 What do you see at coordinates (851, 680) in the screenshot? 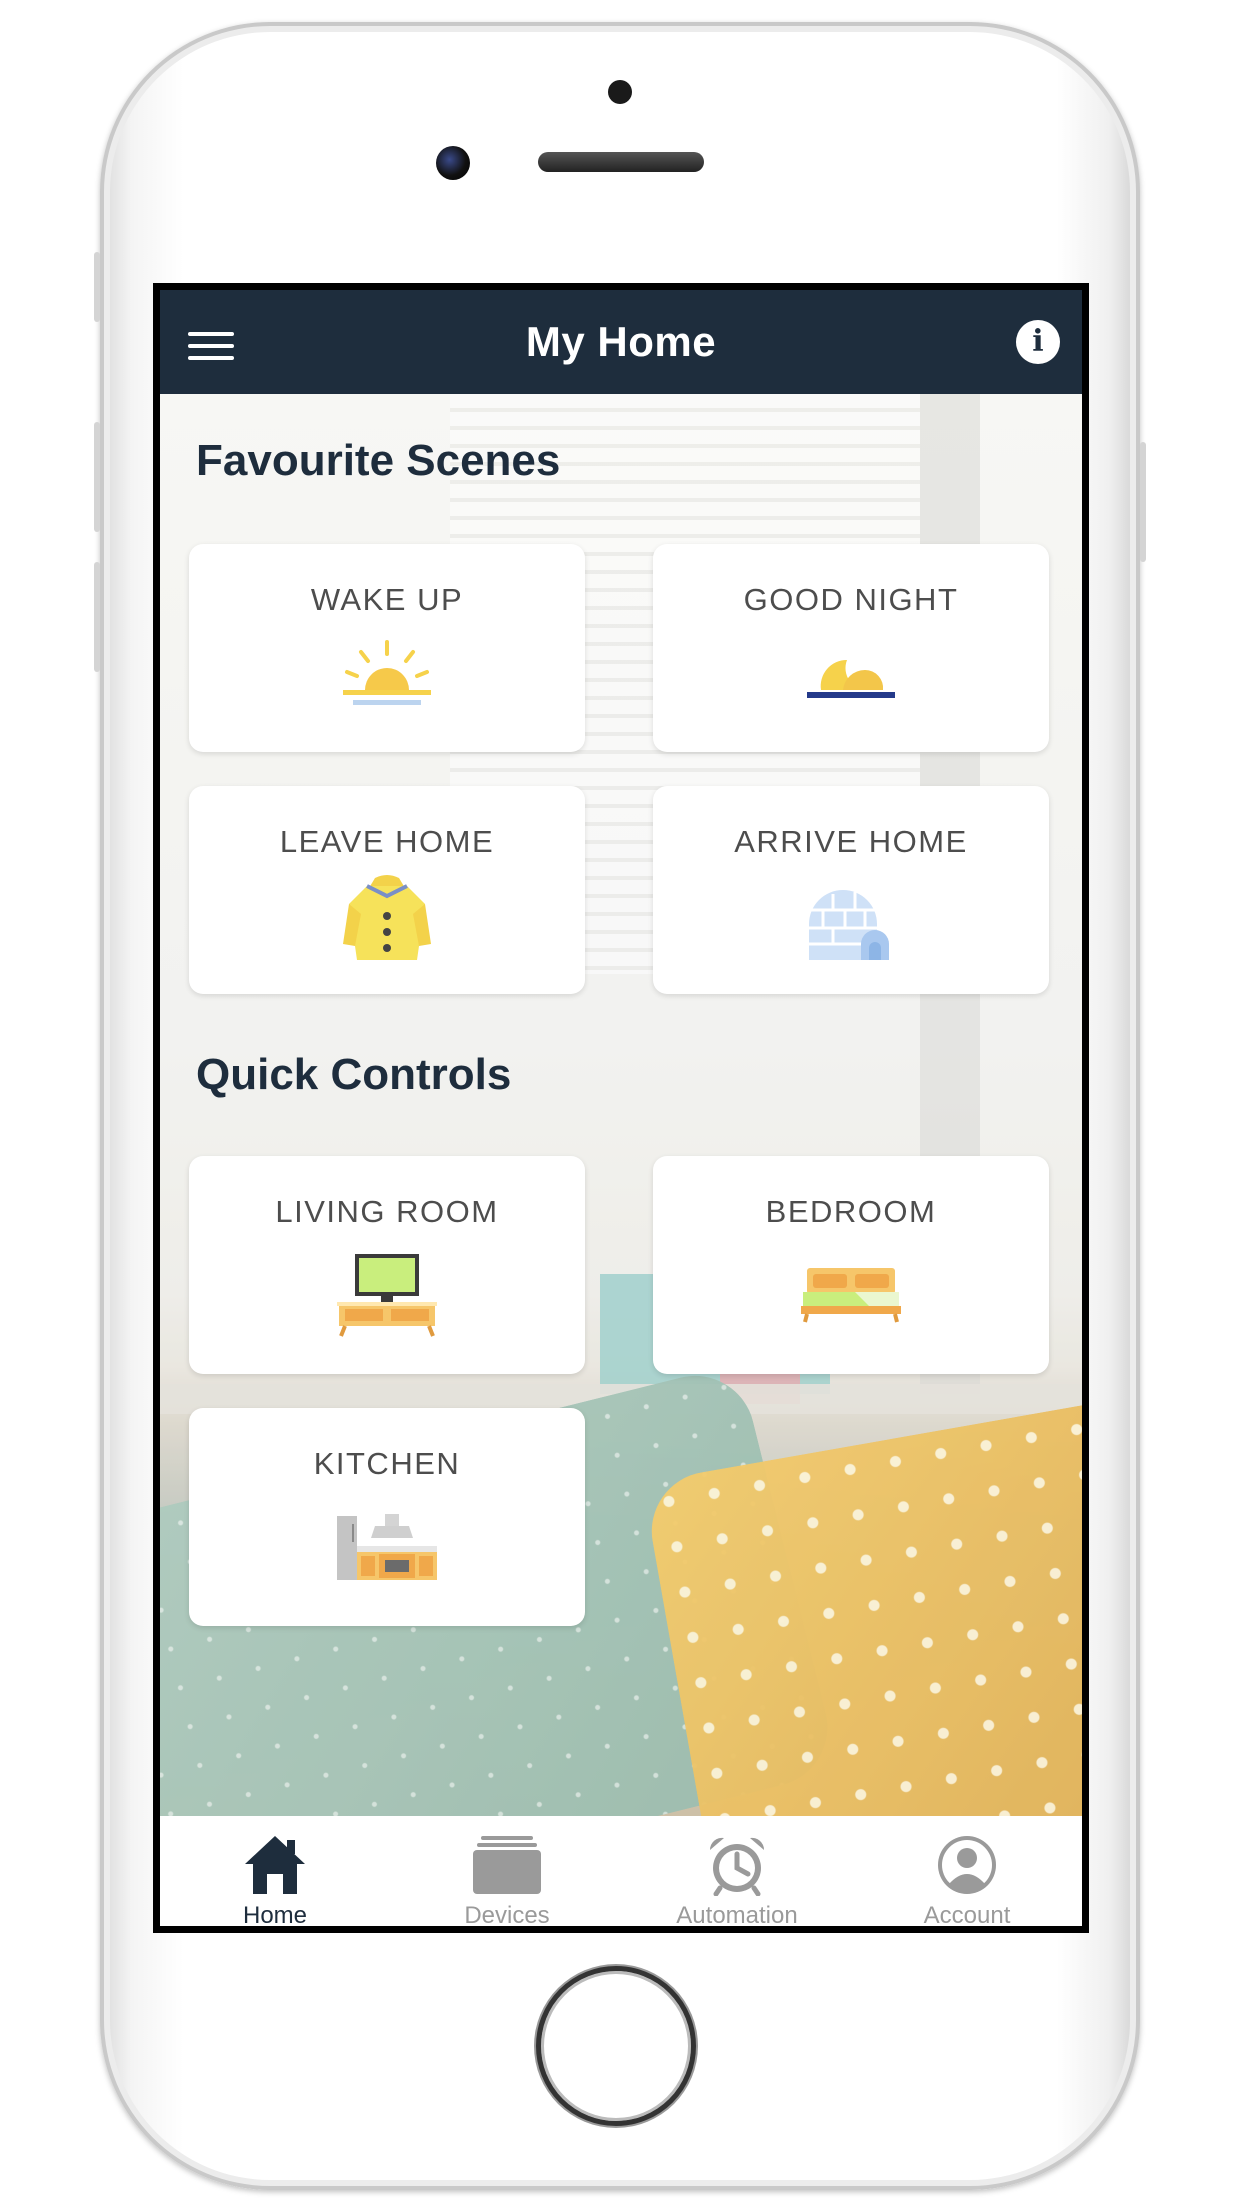
I see `moon-icon` at bounding box center [851, 680].